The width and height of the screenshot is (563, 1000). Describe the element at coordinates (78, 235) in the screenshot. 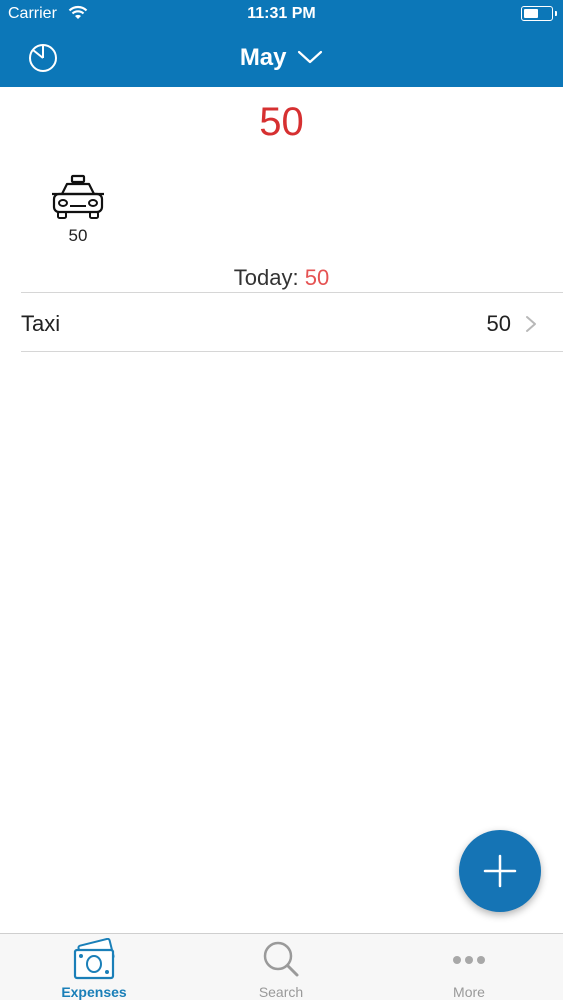

I see `category-value: 50` at that location.